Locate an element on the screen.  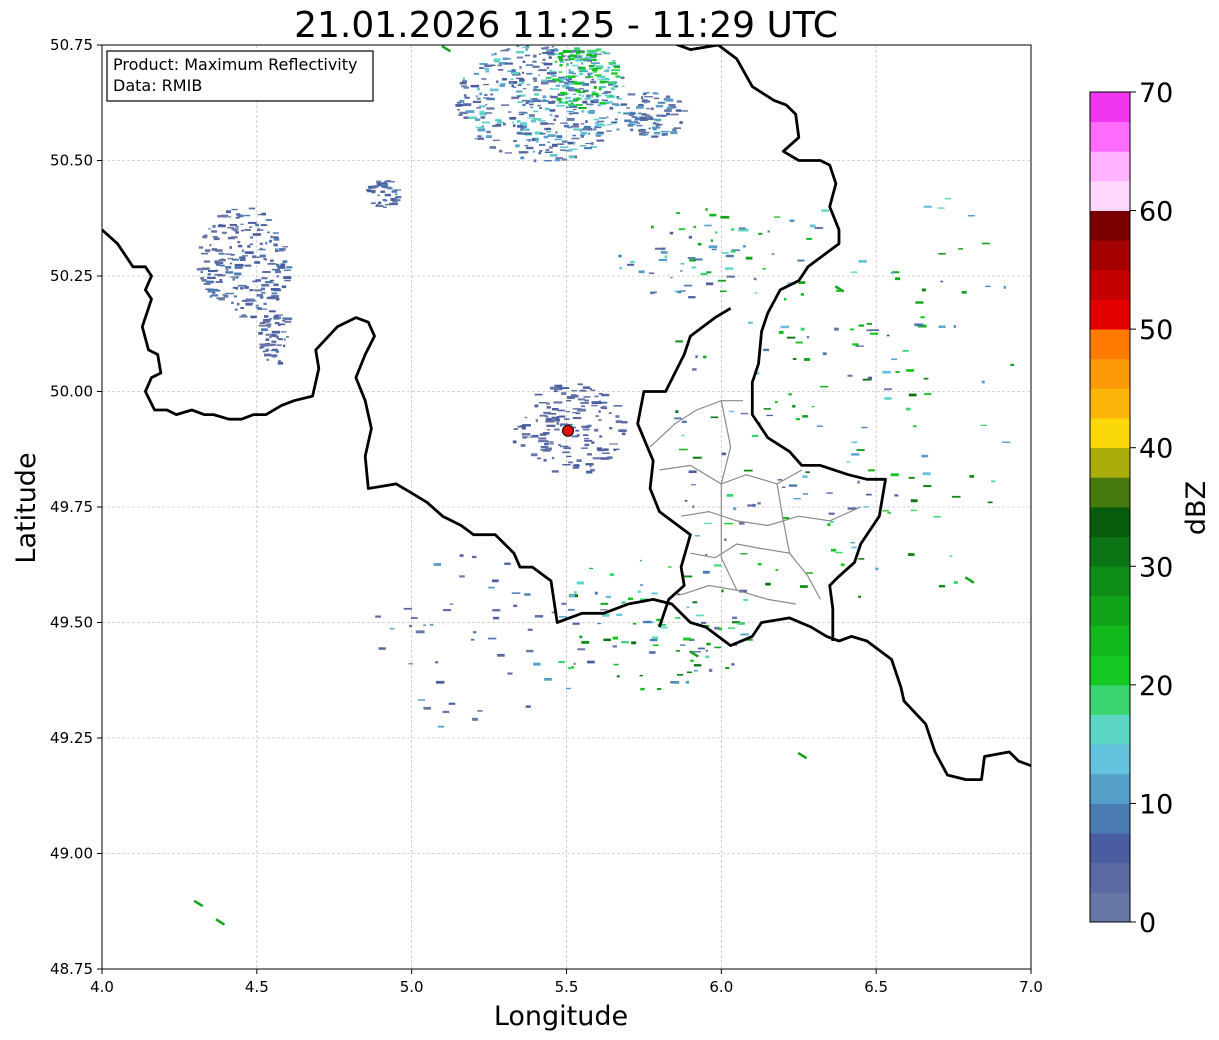
y-tick-label: 50.50 is located at coordinates (71, 161).